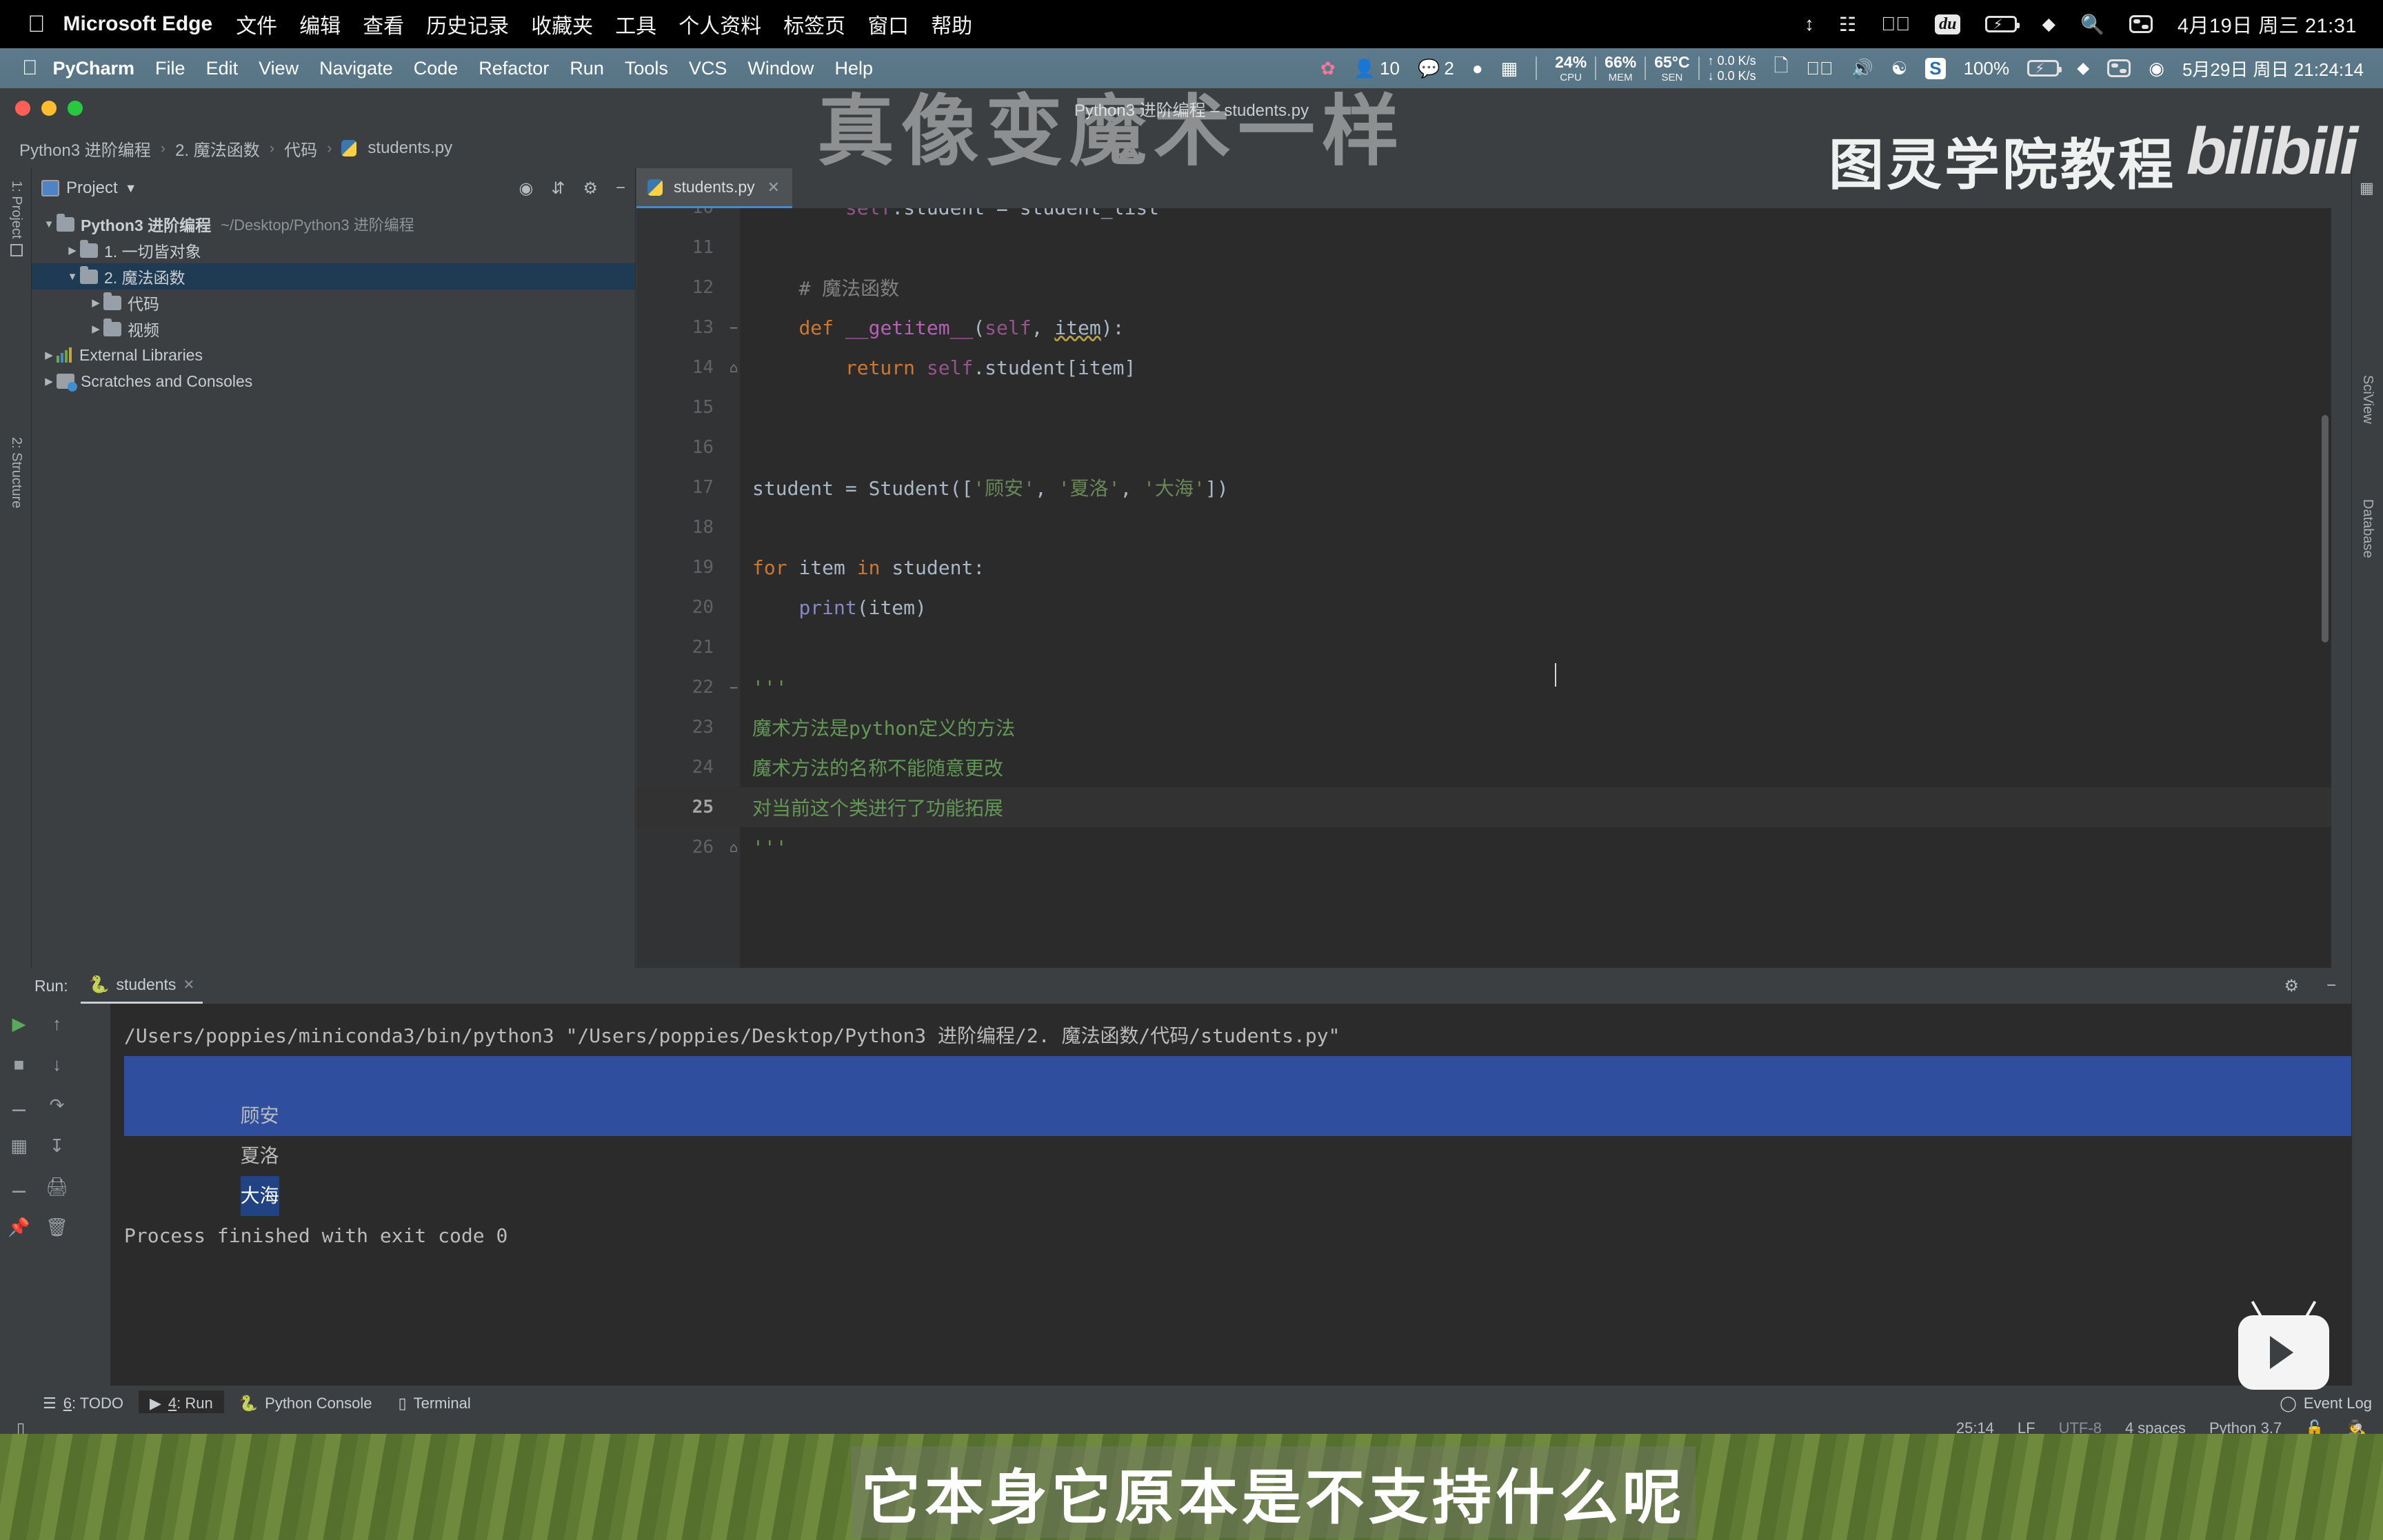 Image resolution: width=2383 pixels, height=1540 pixels. What do you see at coordinates (2273, 69) in the screenshot?
I see `pycharm-clock: 5月29日 周日 21:24:14` at bounding box center [2273, 69].